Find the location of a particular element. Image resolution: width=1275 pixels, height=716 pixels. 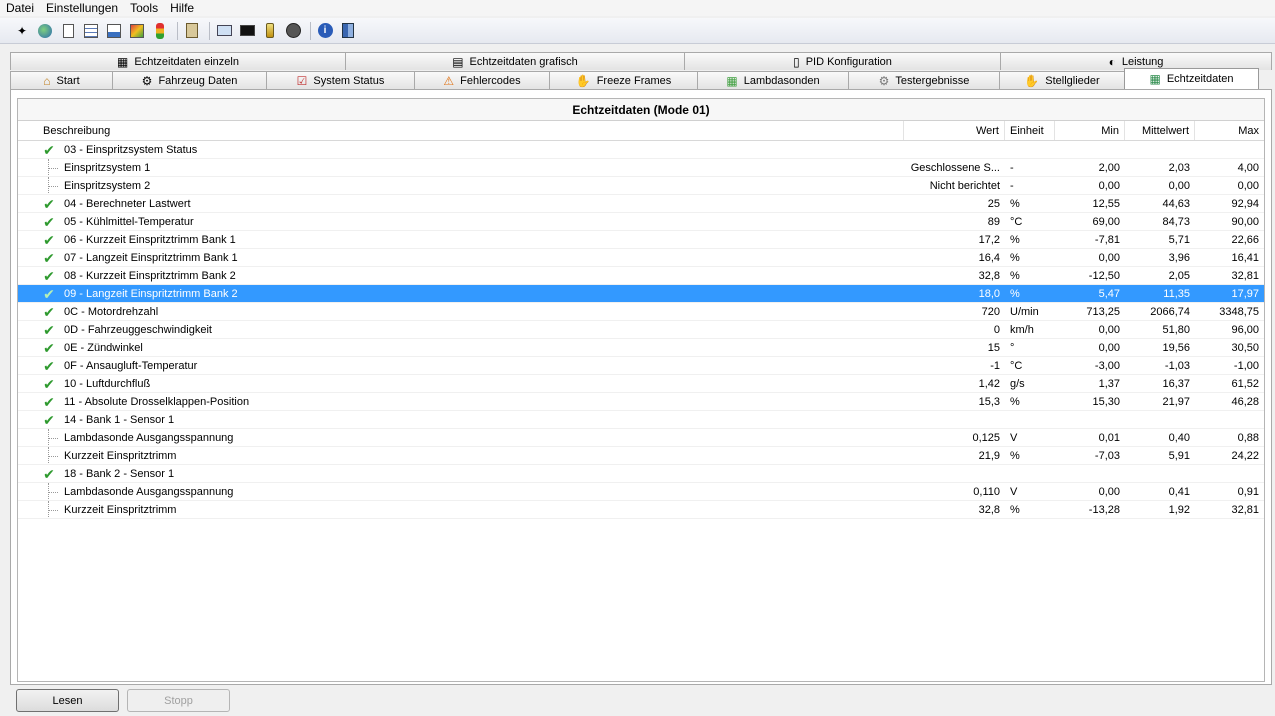

row-label: 06 - Kurzzeit Einspritztrimm Bank 1 is located at coordinates (150, 239).